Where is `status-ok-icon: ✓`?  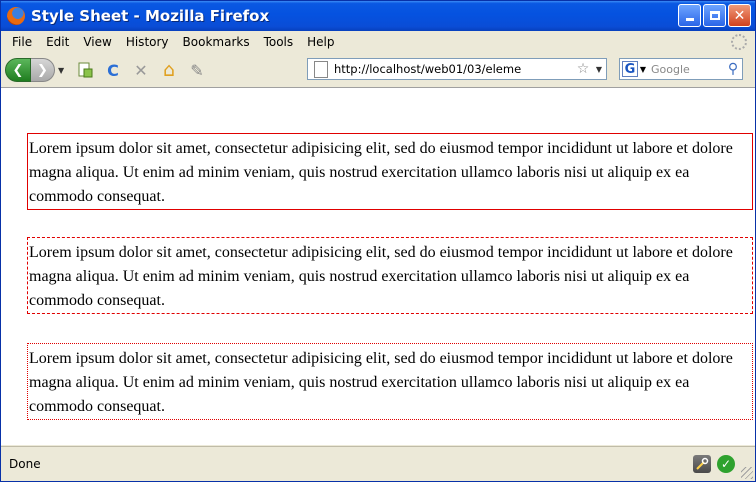
status-ok-icon: ✓ is located at coordinates (726, 464).